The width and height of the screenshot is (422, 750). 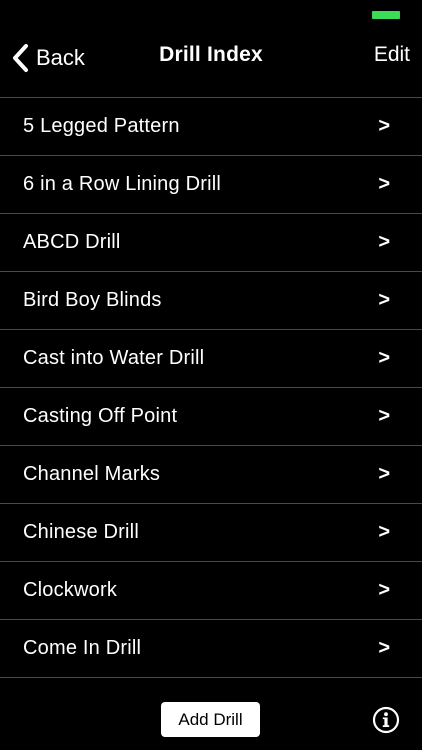 What do you see at coordinates (210, 719) in the screenshot?
I see `add-drill-button: Add Drill` at bounding box center [210, 719].